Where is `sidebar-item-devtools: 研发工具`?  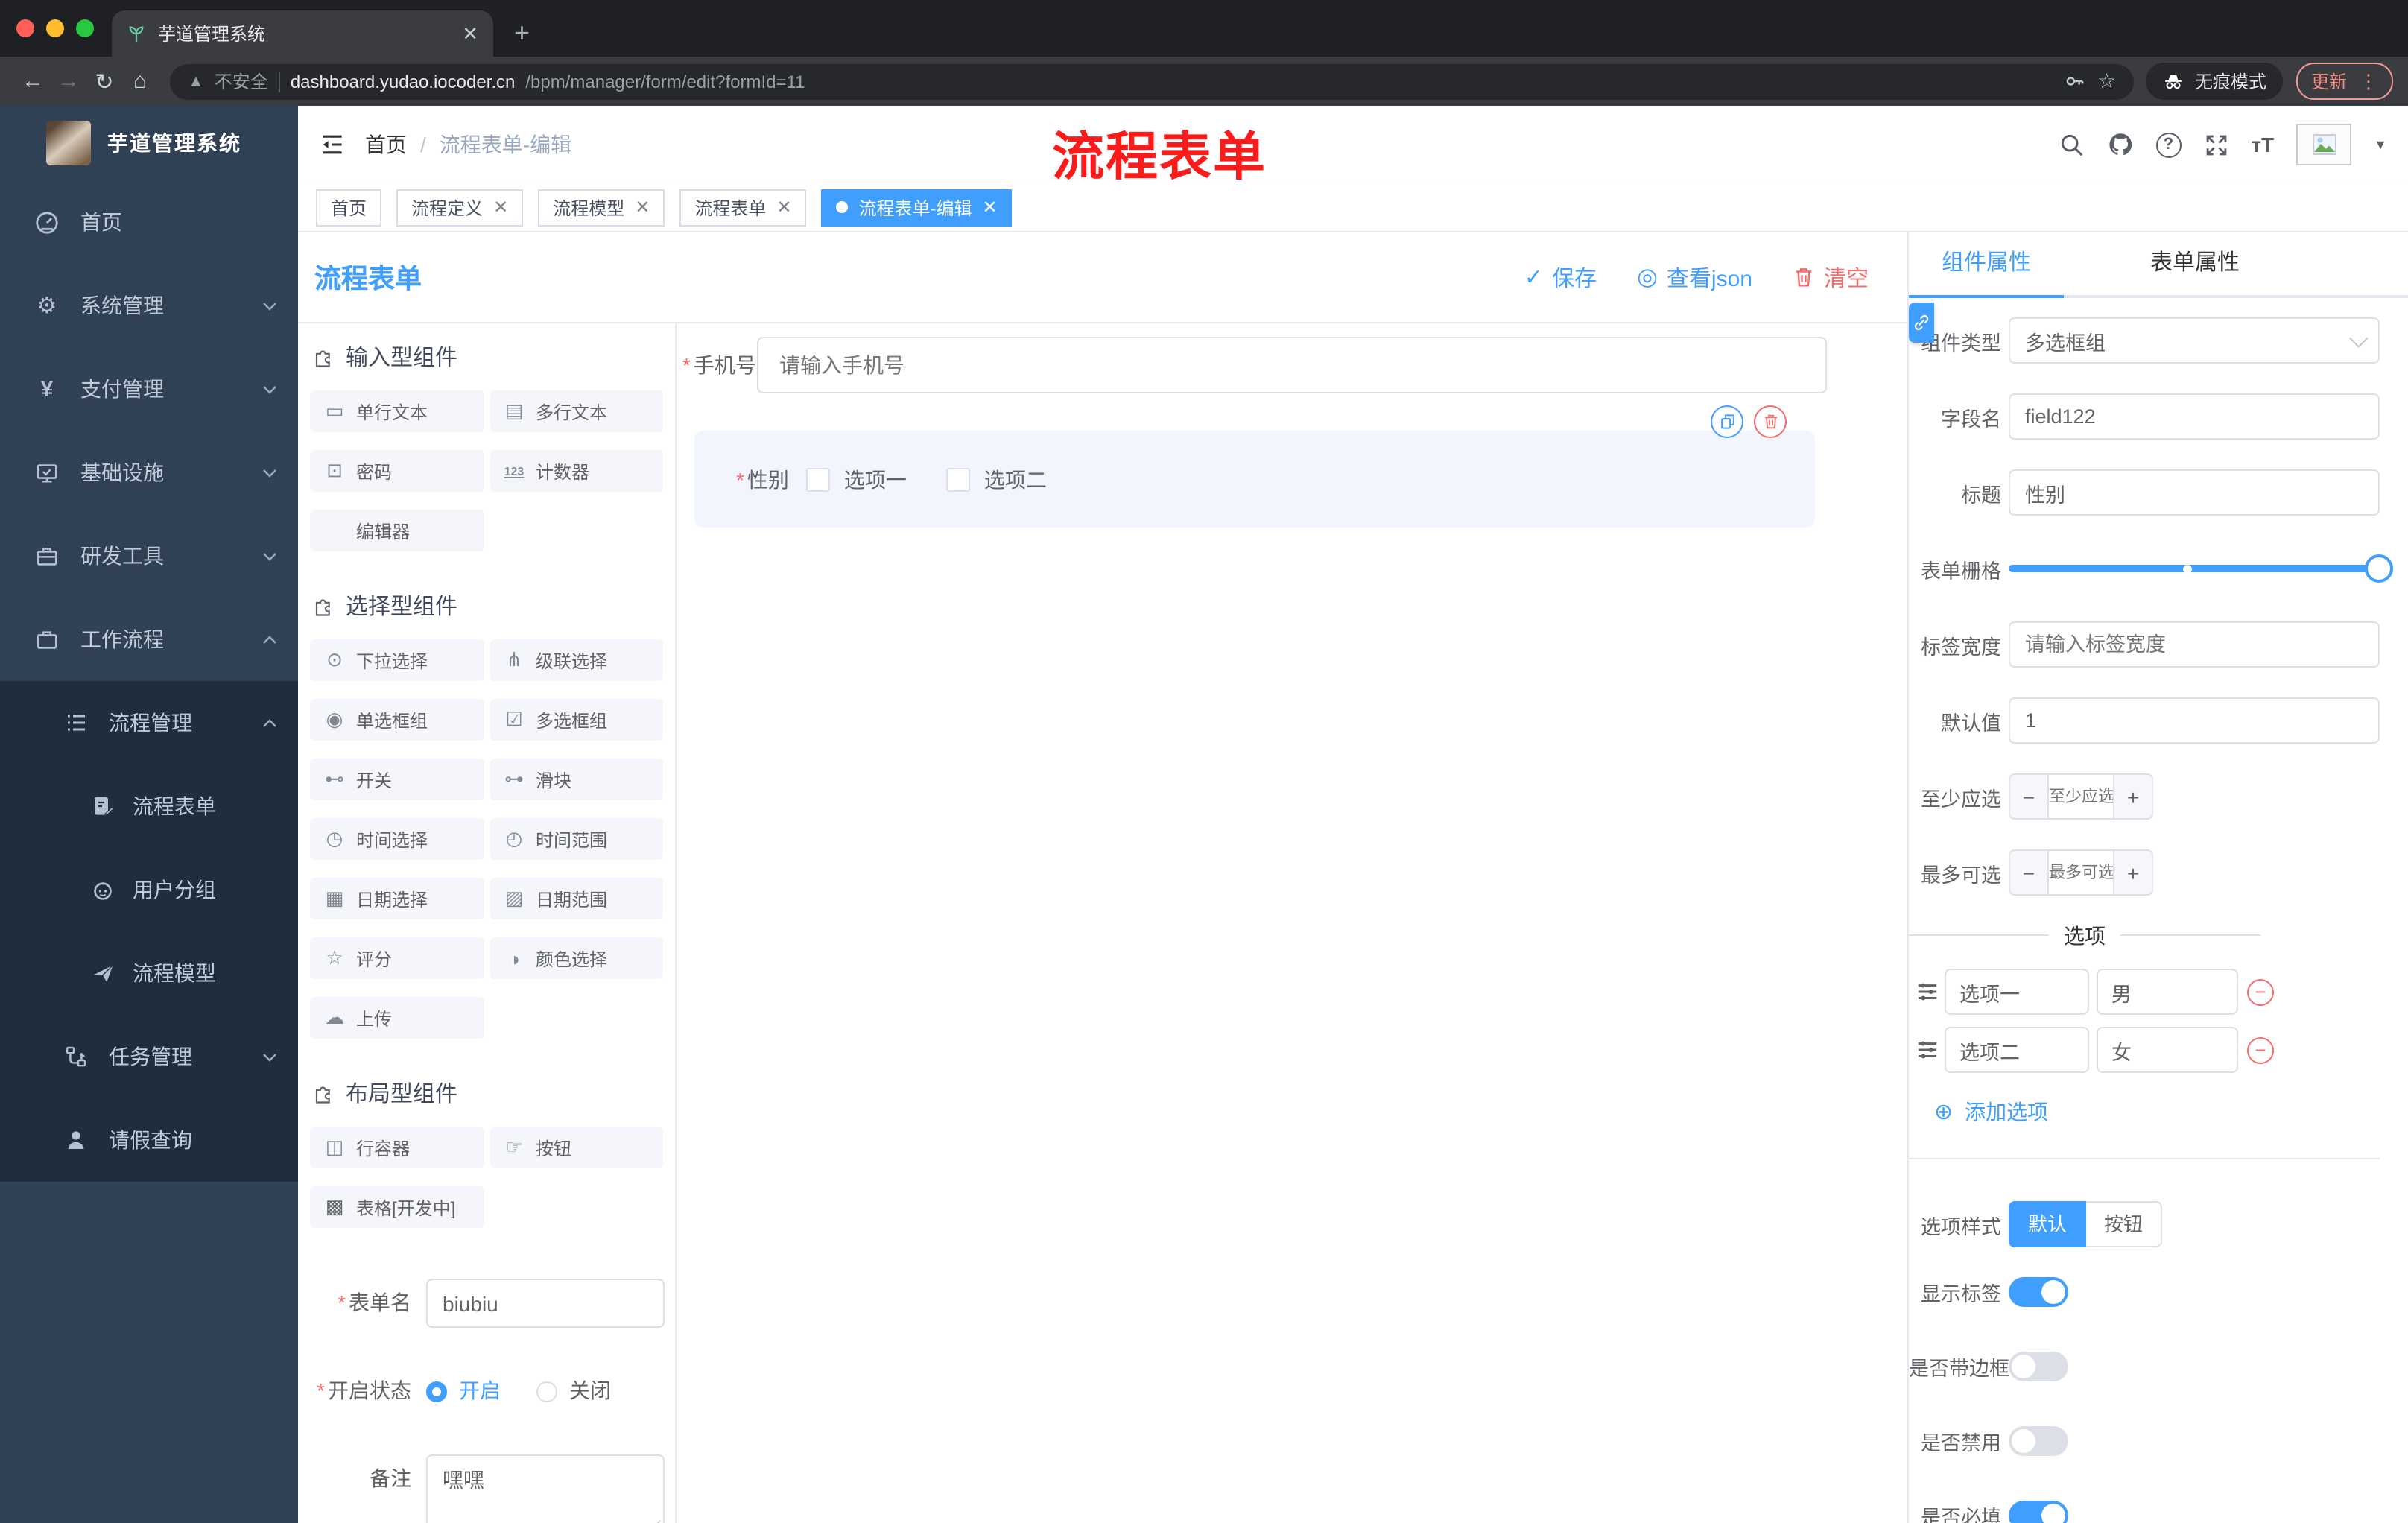
sidebar-item-devtools: 研发工具 is located at coordinates (149, 556).